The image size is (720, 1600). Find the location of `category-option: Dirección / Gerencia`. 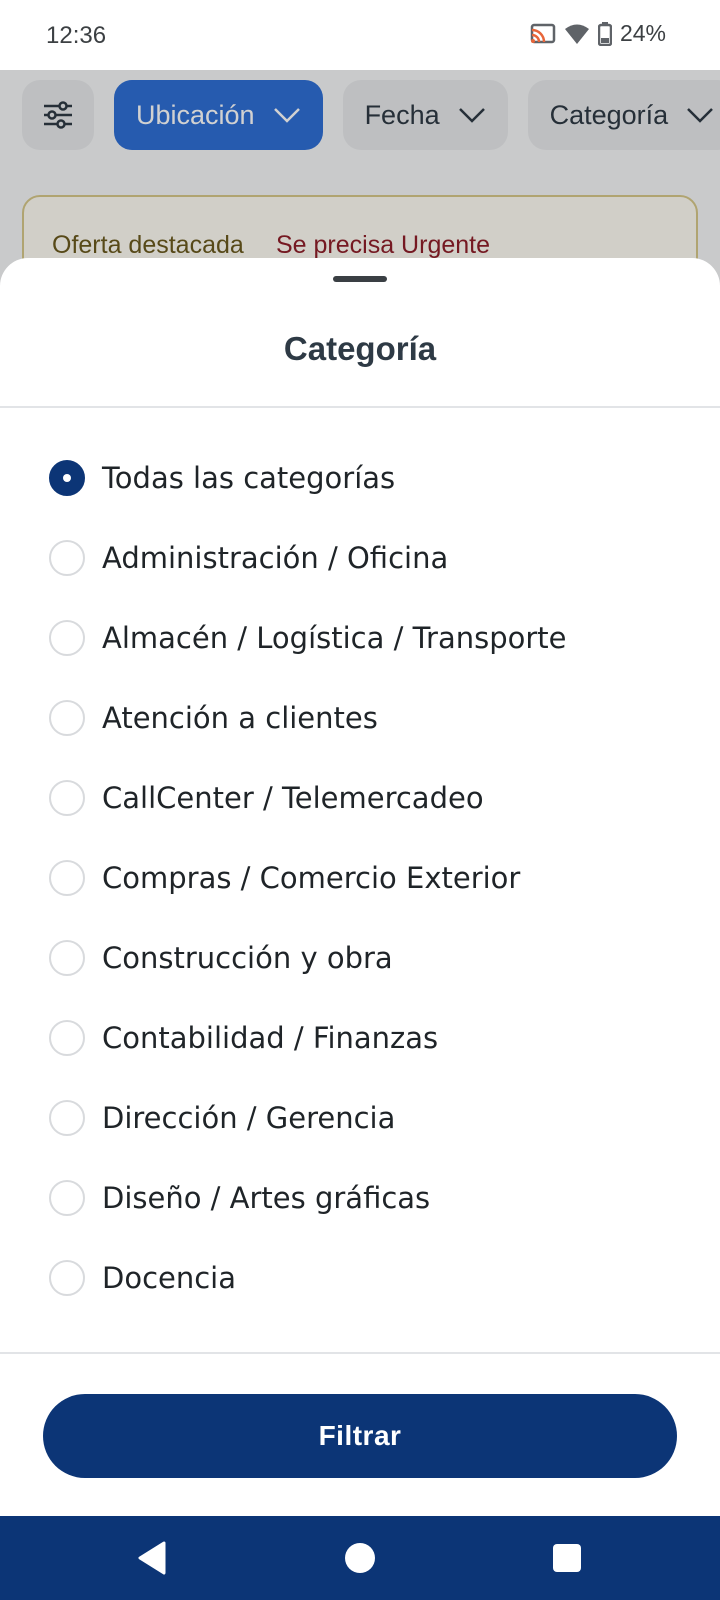

category-option: Dirección / Gerencia is located at coordinates (360, 1118).